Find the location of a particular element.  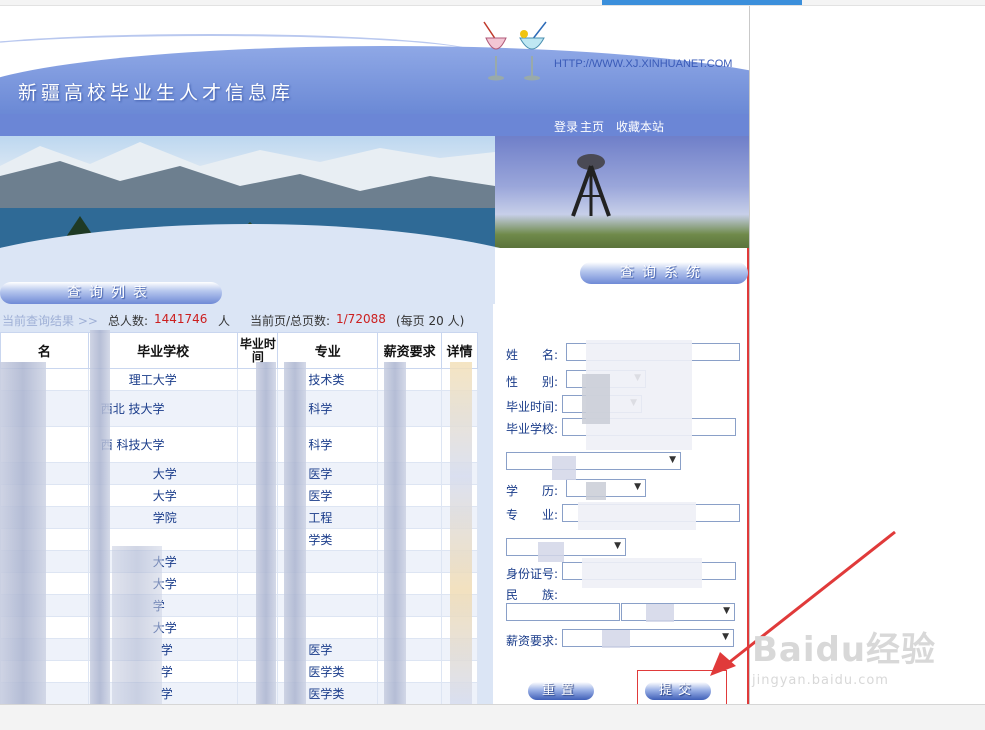

watermark-url: jingyan.baidu.com is located at coordinates (820, 680).